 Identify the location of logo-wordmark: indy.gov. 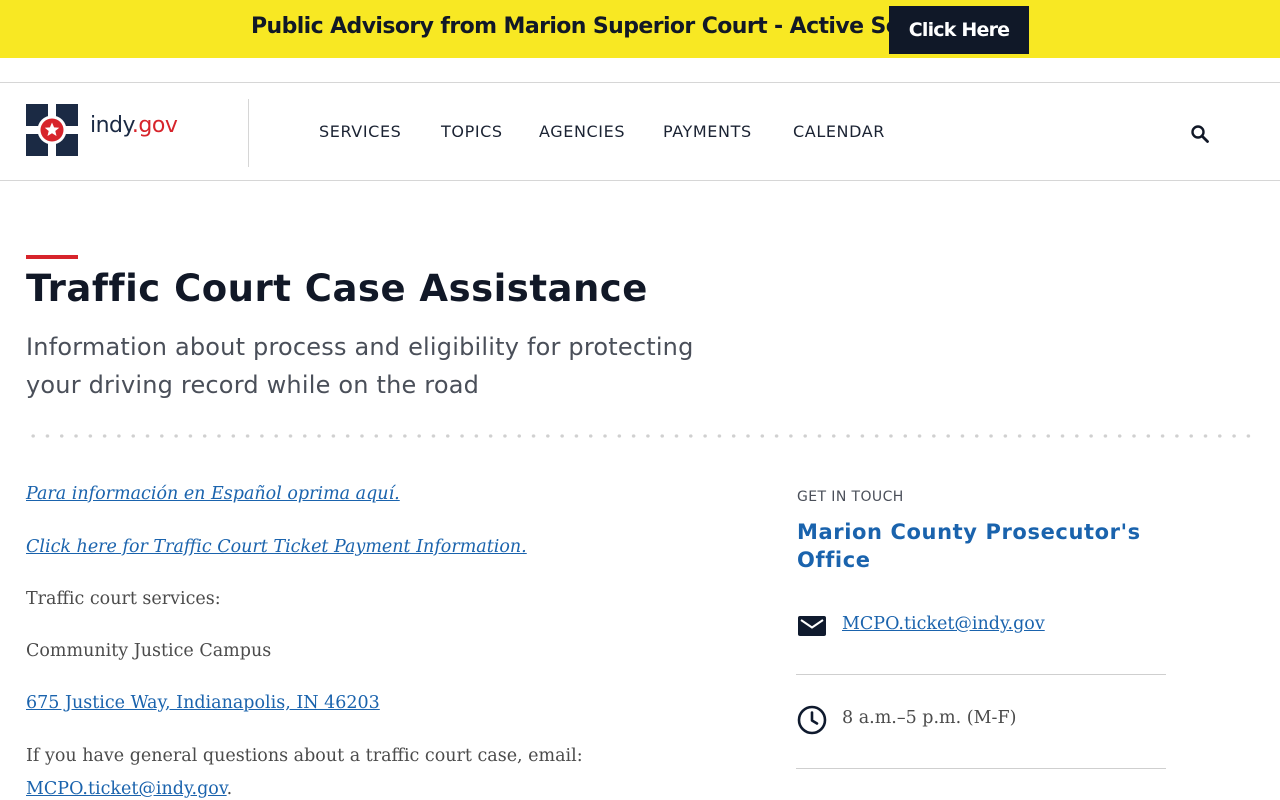
(134, 125).